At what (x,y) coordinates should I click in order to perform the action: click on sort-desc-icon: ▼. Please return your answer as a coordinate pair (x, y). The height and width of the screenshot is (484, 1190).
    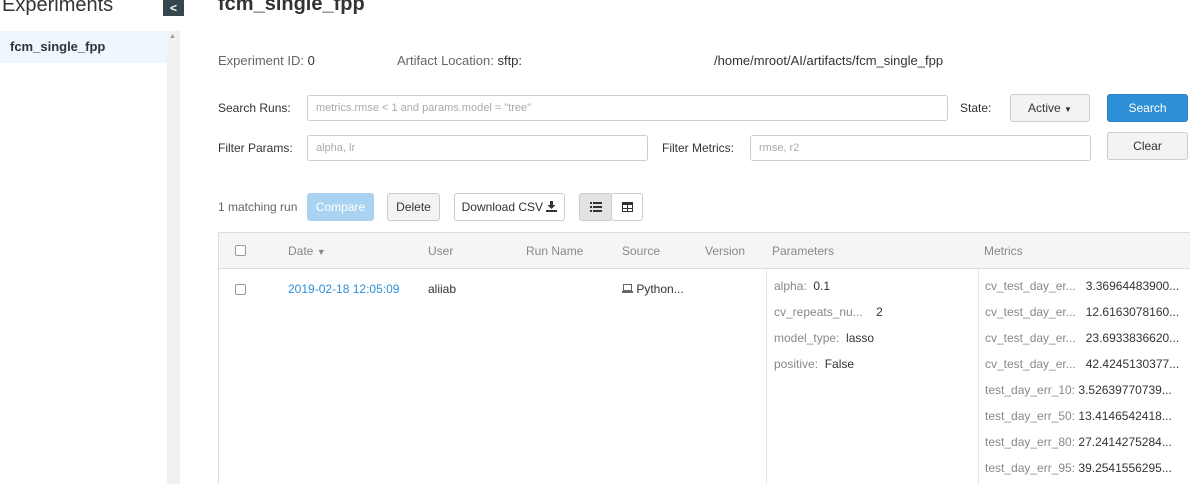
    Looking at the image, I should click on (321, 252).